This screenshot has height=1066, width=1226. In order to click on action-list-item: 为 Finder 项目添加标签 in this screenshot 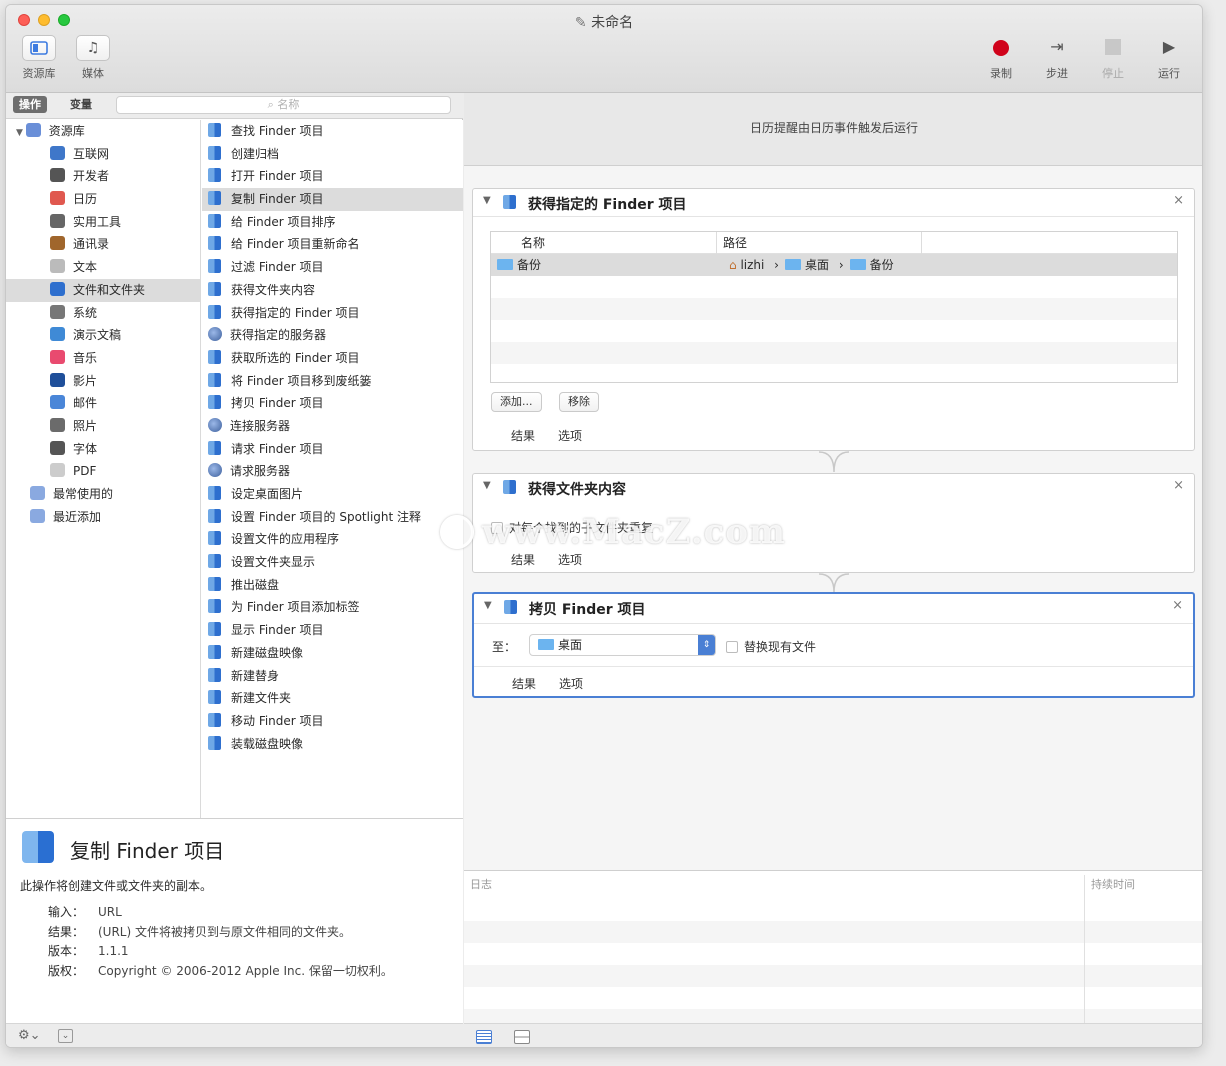, I will do `click(332, 607)`.